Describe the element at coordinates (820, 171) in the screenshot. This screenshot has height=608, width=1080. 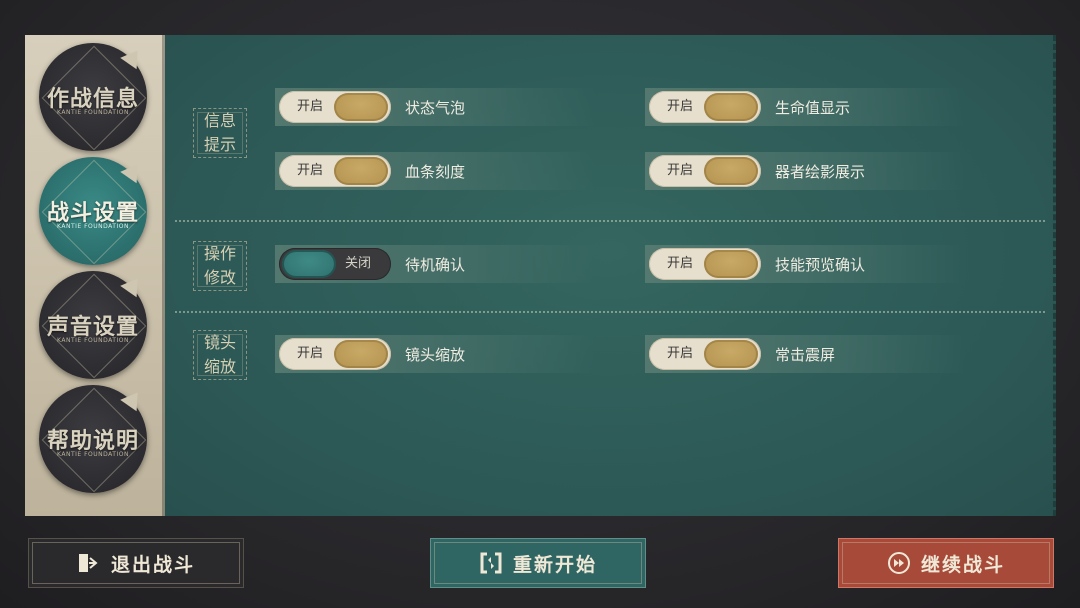
I see `option-label: 器者绘影展示` at that location.